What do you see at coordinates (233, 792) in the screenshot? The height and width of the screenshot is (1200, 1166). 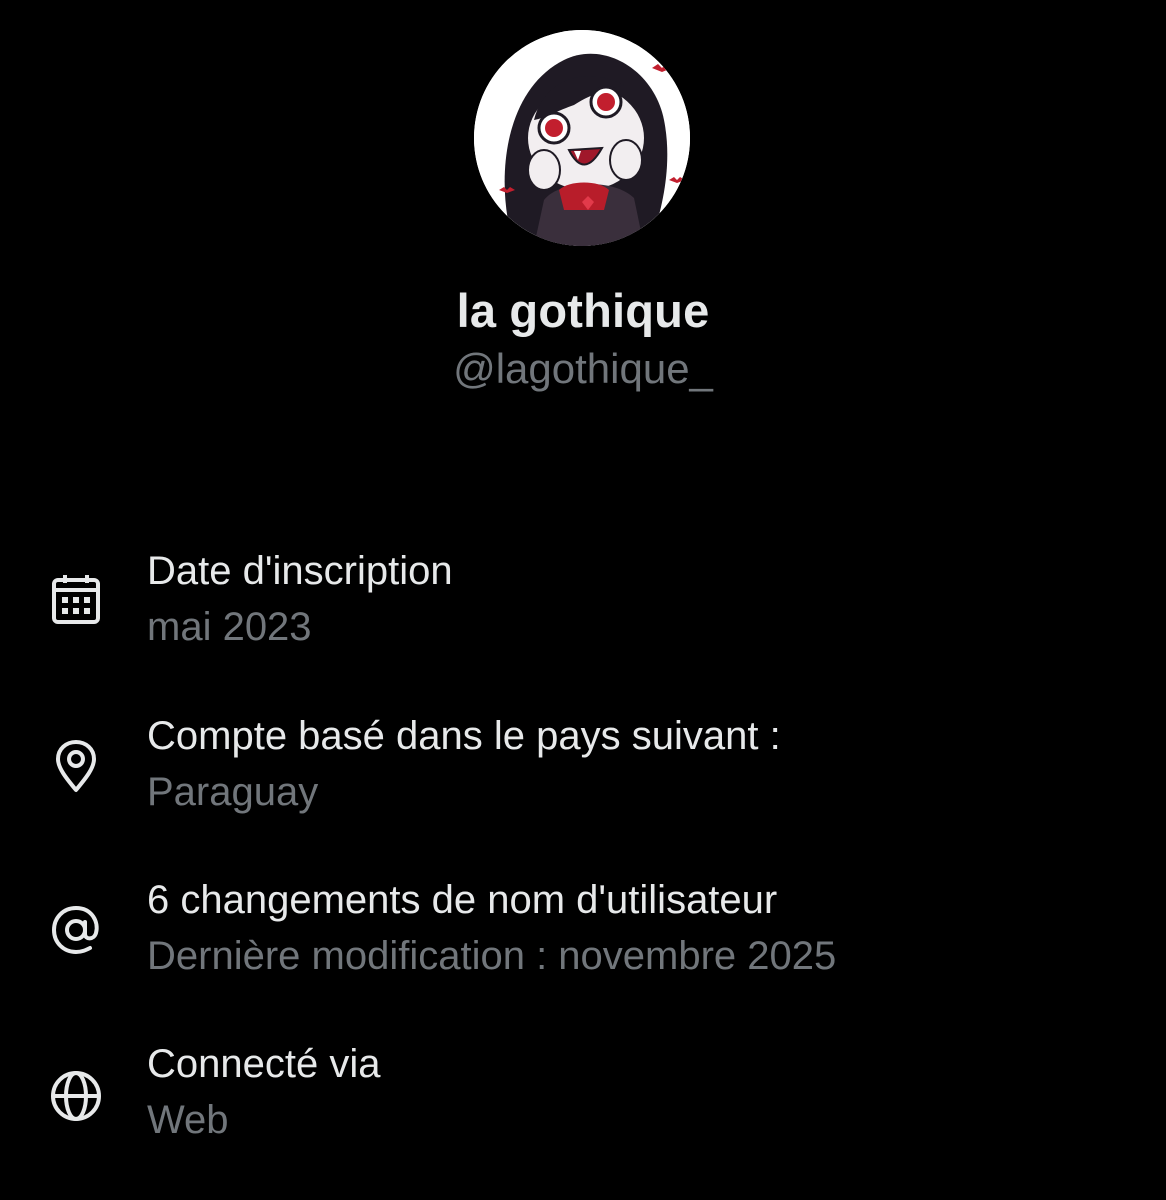 I see `info-value: Paraguay` at bounding box center [233, 792].